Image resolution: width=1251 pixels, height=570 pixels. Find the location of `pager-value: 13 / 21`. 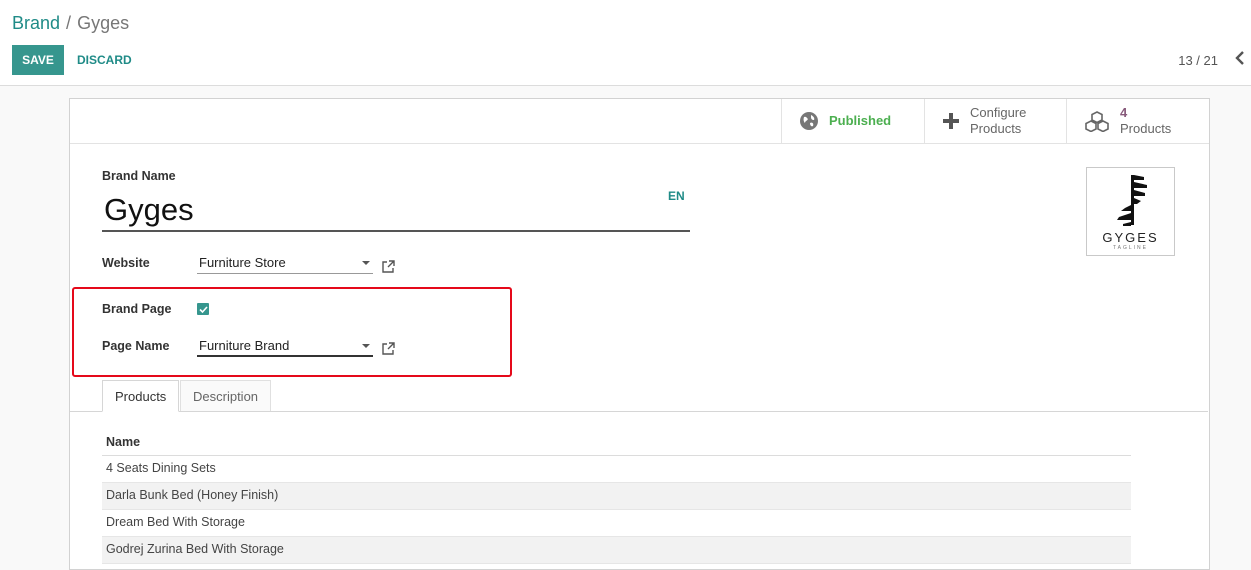

pager-value: 13 / 21 is located at coordinates (1198, 60).